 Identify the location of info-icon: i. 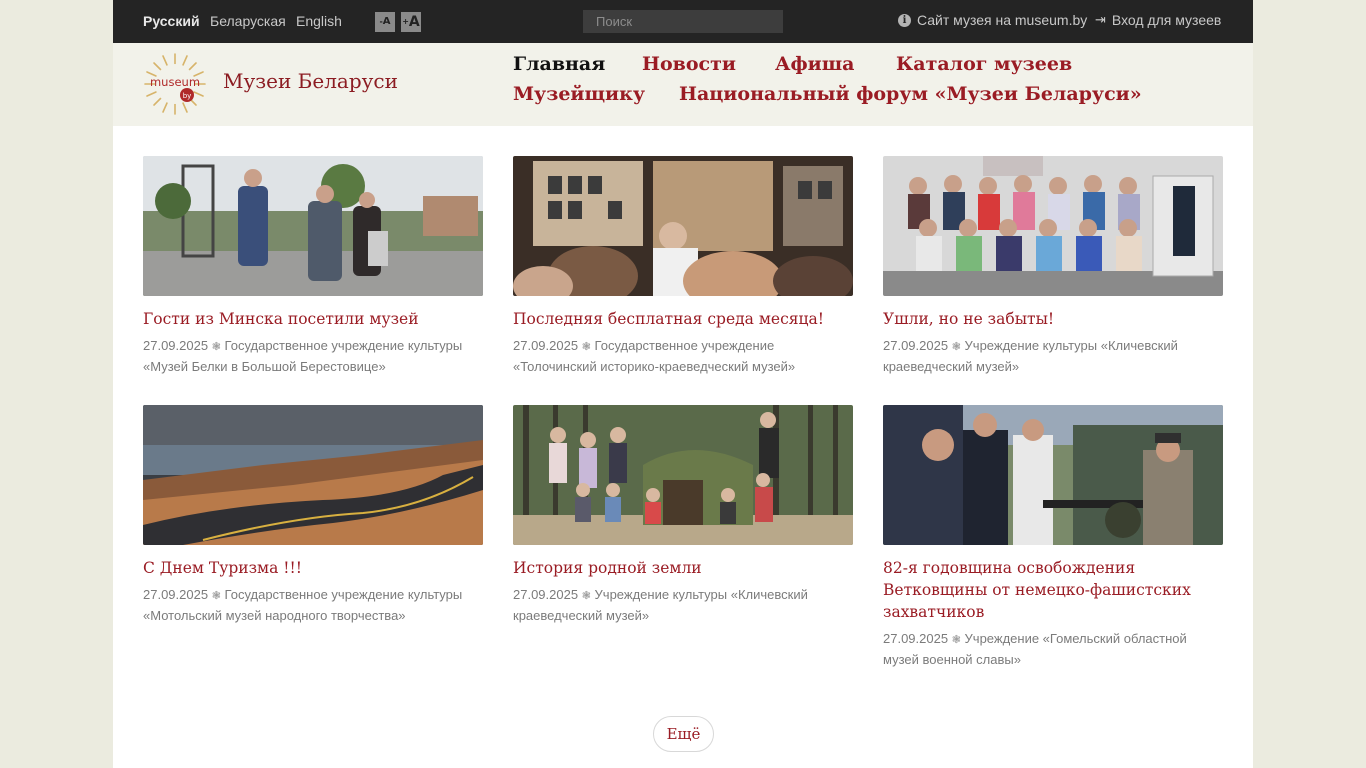
(904, 20).